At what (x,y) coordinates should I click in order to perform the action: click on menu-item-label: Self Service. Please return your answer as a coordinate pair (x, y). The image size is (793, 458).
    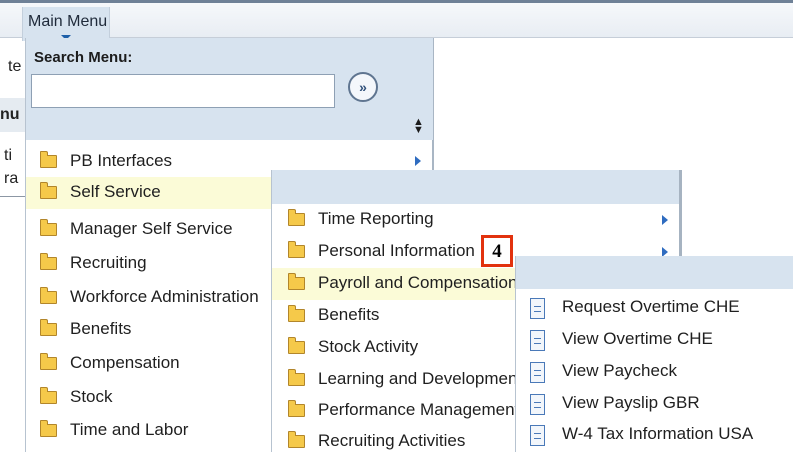
    Looking at the image, I should click on (115, 191).